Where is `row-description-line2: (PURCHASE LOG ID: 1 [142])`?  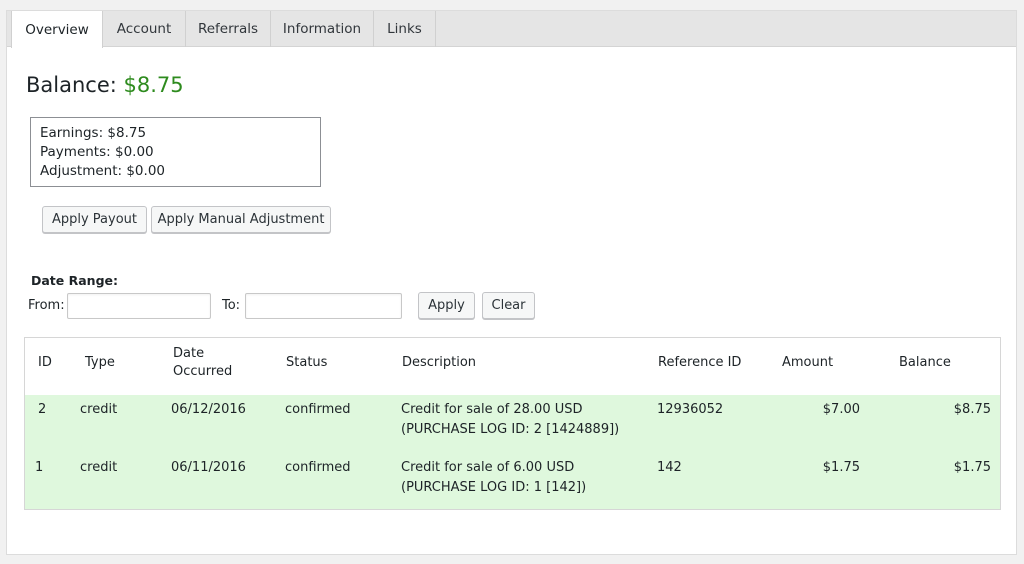 row-description-line2: (PURCHASE LOG ID: 1 [142]) is located at coordinates (494, 487).